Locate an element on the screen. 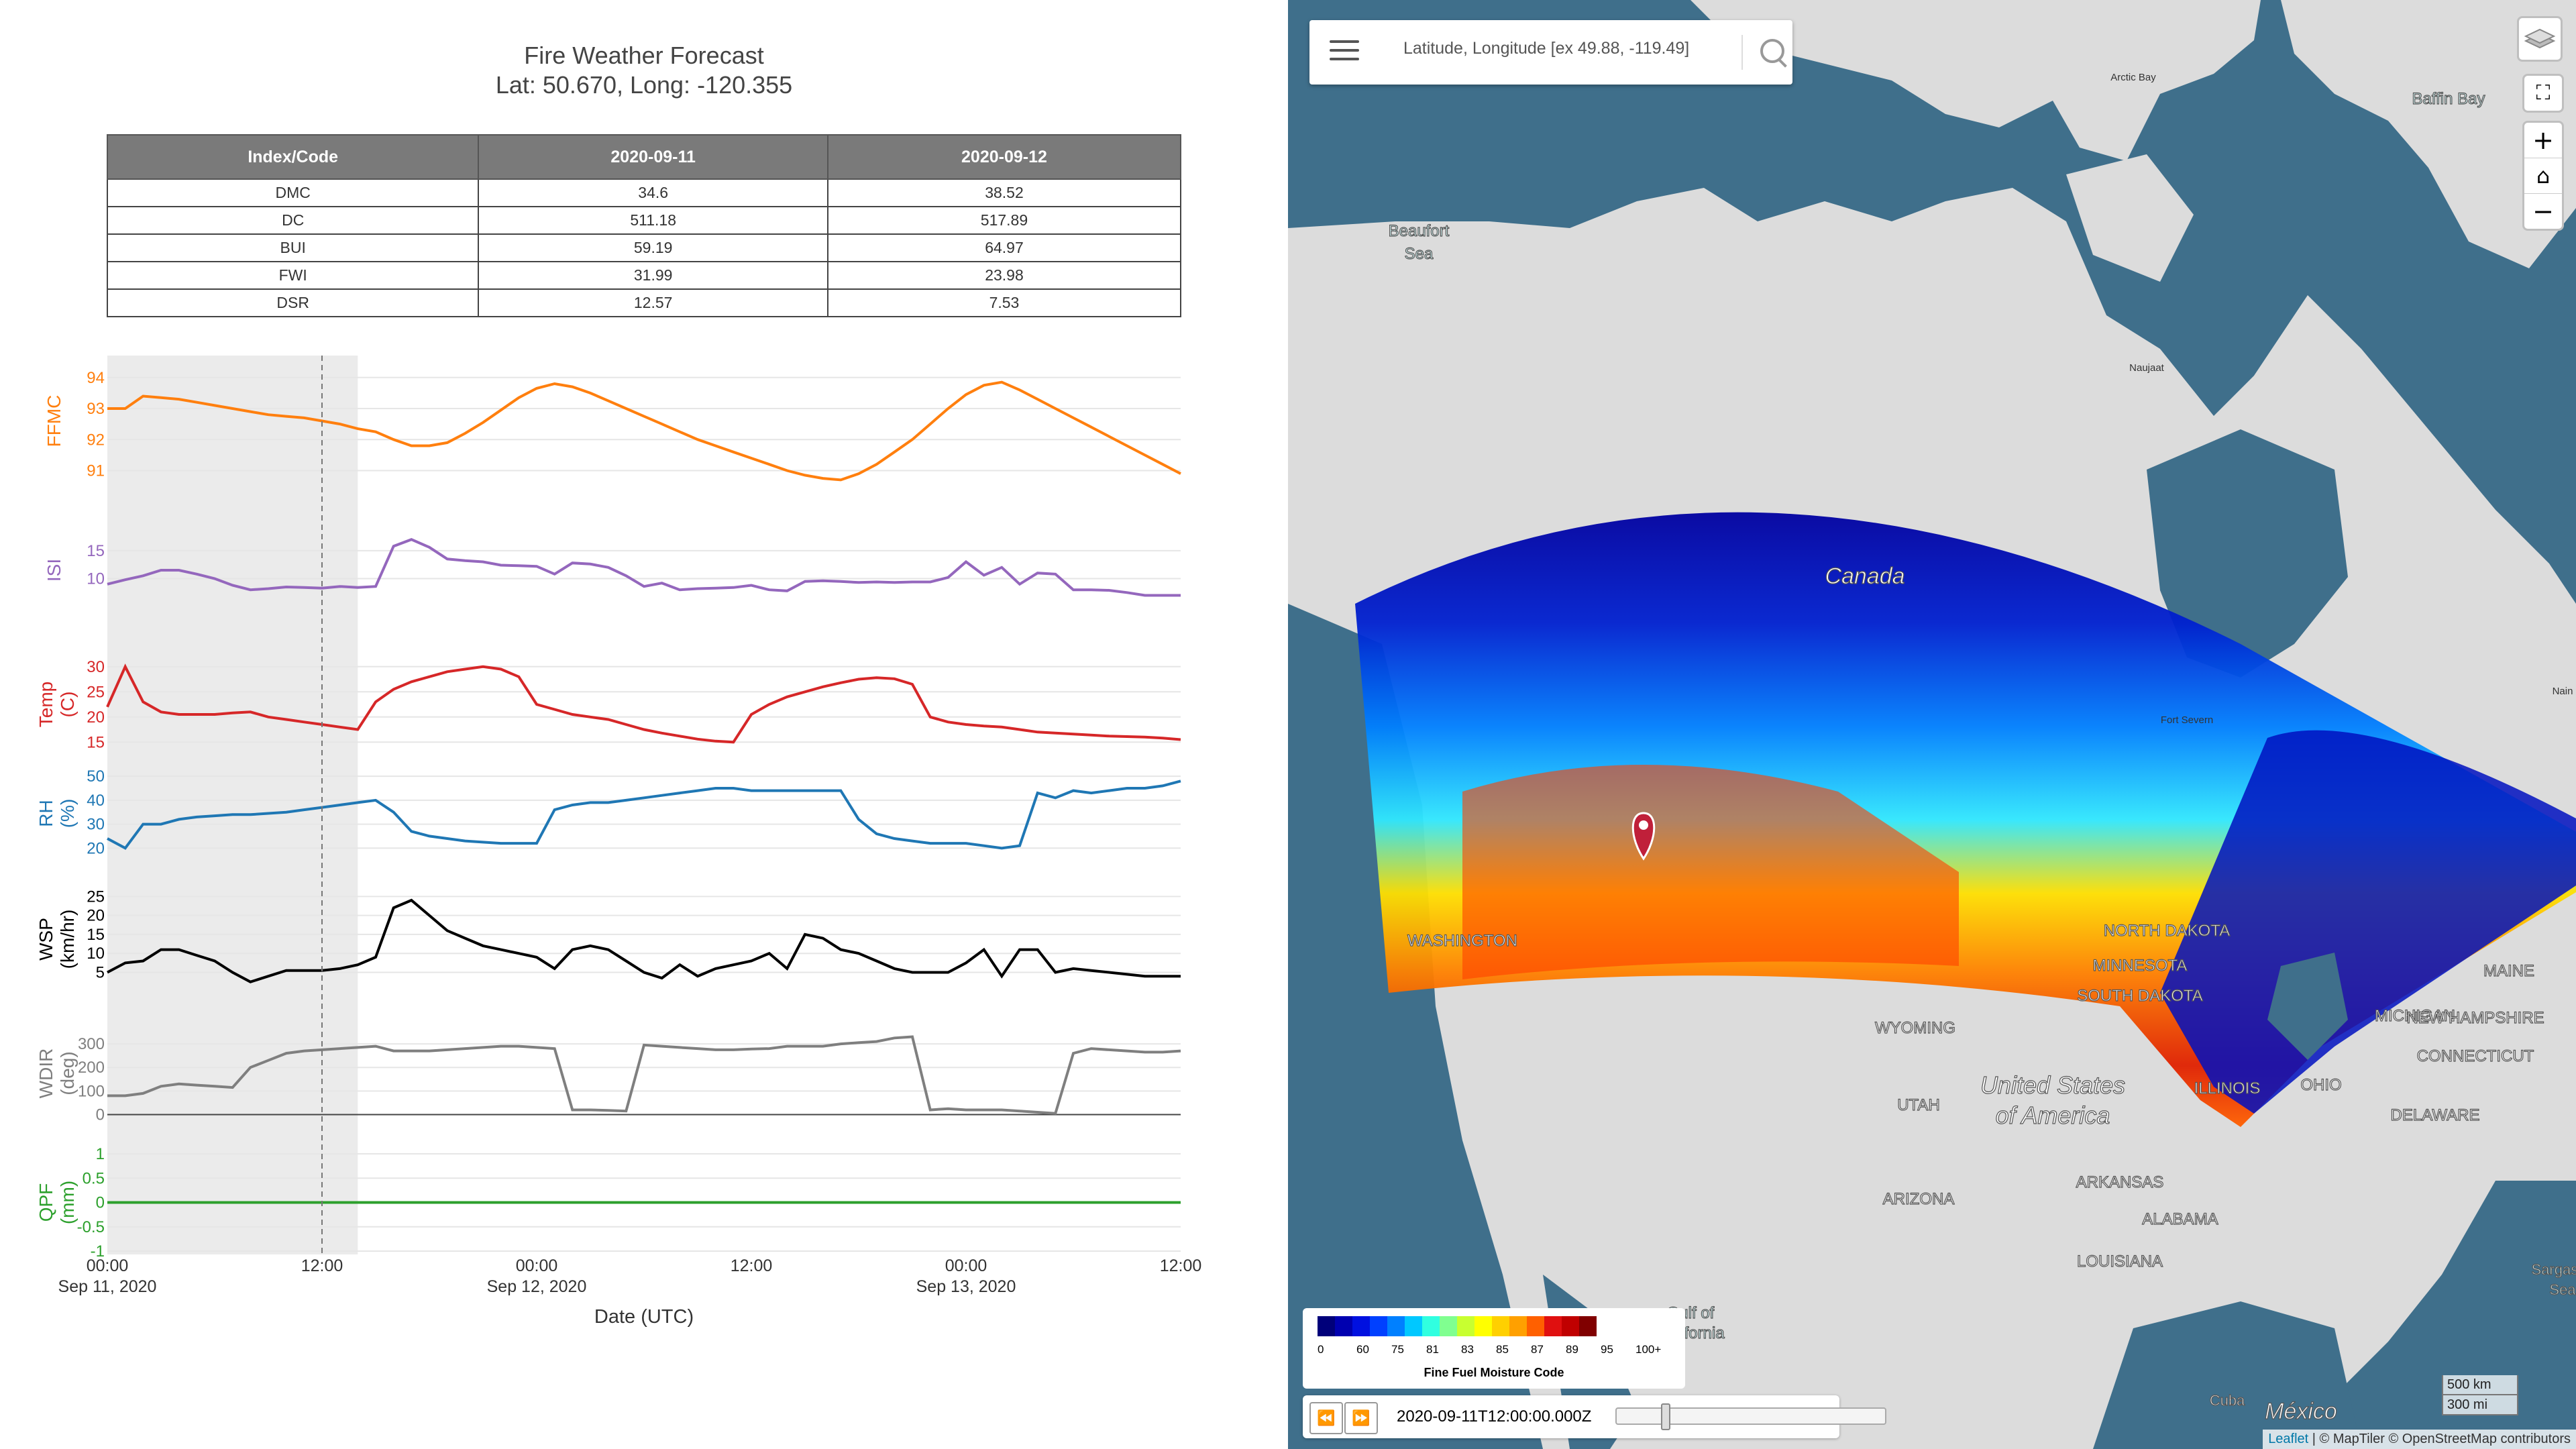 Image resolution: width=2576 pixels, height=1449 pixels. leaflet-link: Leaflet is located at coordinates (2288, 1439).